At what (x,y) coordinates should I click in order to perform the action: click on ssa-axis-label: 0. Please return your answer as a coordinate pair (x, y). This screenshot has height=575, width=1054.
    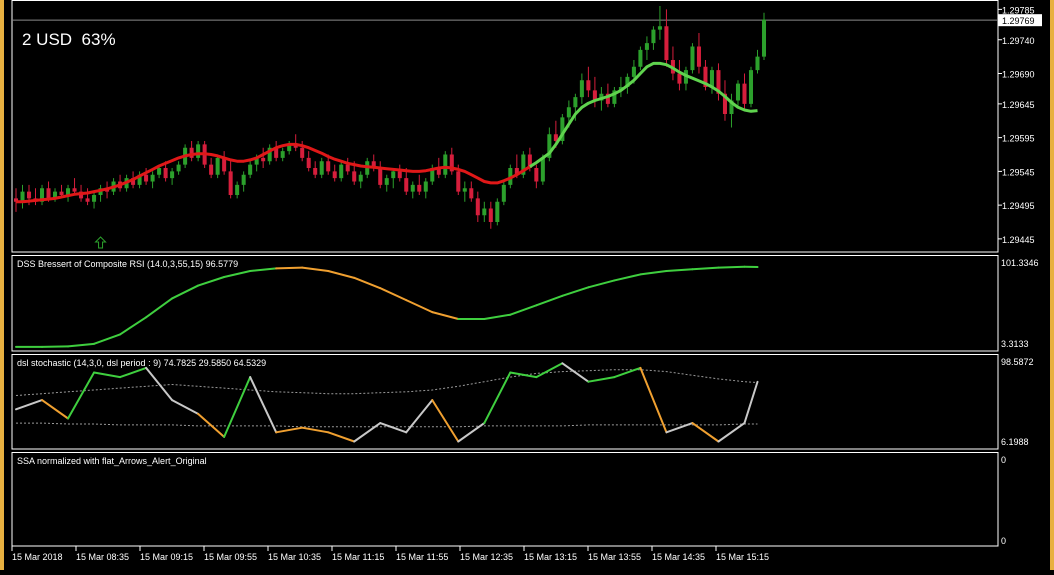
    Looking at the image, I should click on (1003, 460).